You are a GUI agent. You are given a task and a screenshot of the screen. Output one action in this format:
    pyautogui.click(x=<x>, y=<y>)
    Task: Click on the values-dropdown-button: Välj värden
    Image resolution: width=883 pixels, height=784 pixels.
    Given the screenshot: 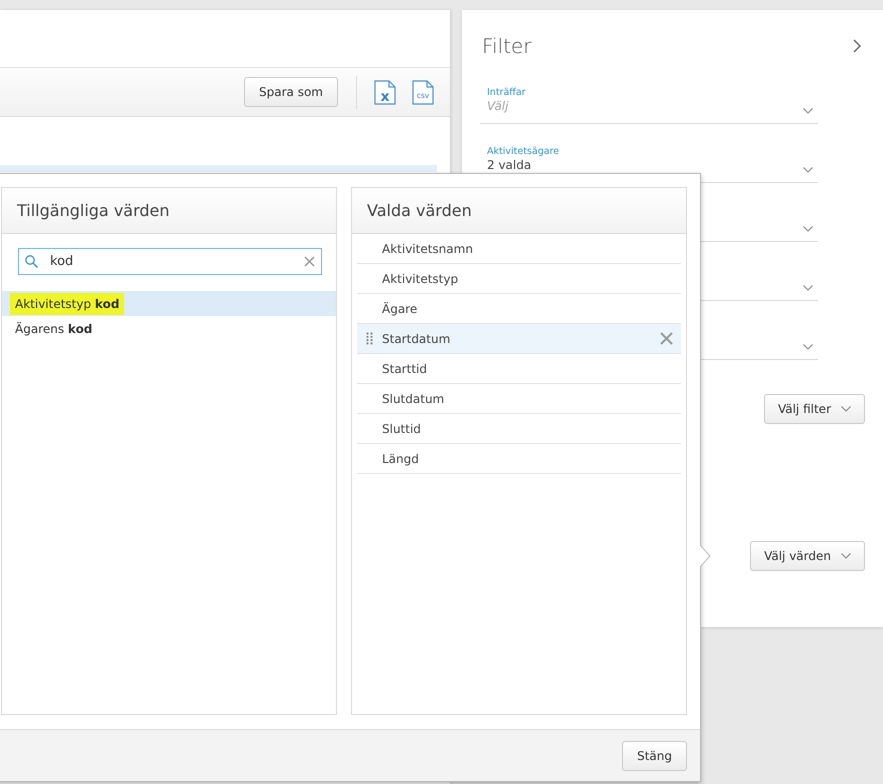 What is the action you would take?
    pyautogui.click(x=807, y=556)
    